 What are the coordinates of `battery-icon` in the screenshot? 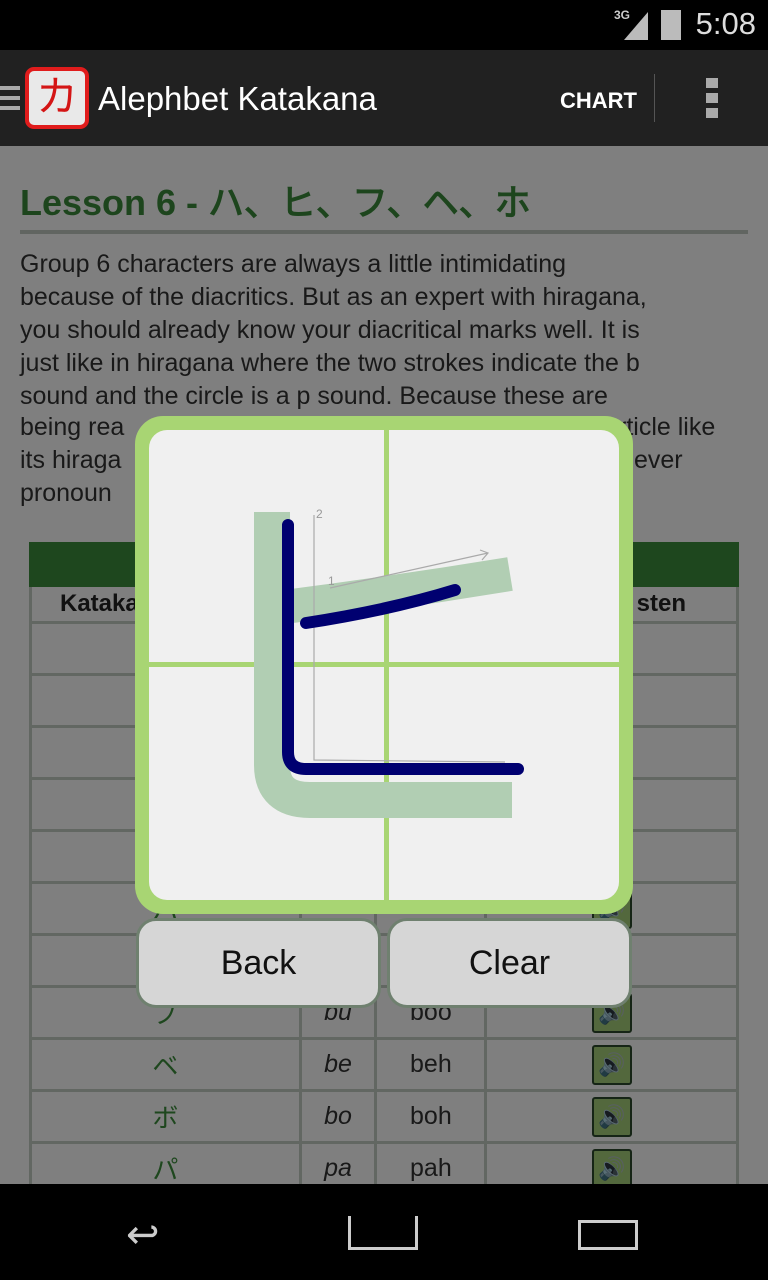 It's located at (671, 25).